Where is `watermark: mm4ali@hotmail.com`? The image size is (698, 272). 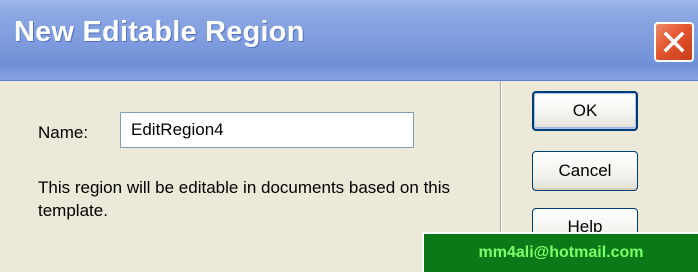
watermark: mm4ali@hotmail.com is located at coordinates (560, 252).